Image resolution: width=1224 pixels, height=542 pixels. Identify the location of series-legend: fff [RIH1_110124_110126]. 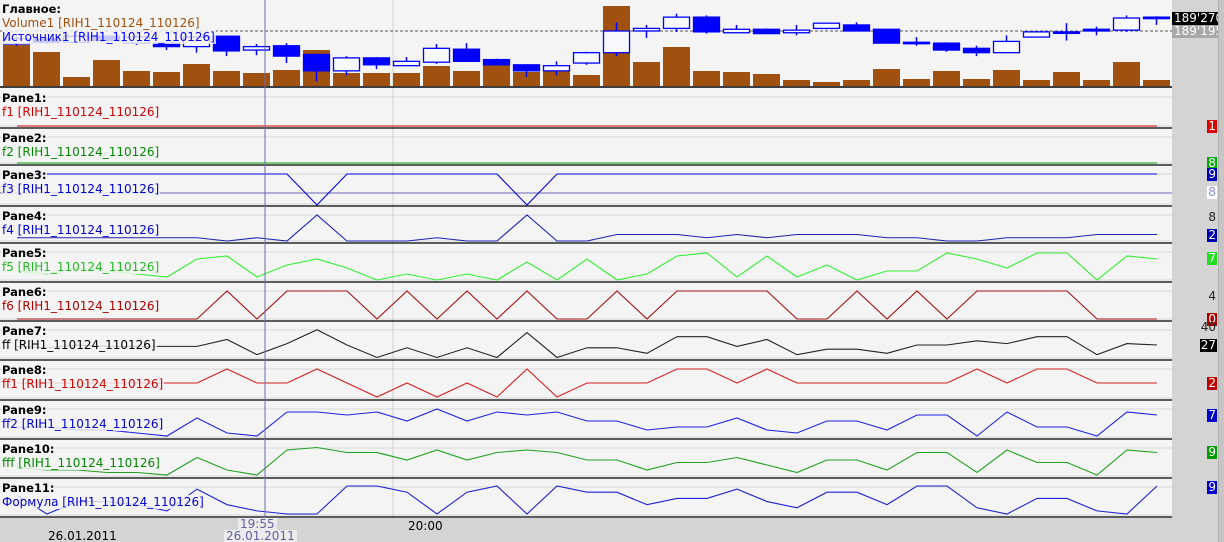
(81, 463).